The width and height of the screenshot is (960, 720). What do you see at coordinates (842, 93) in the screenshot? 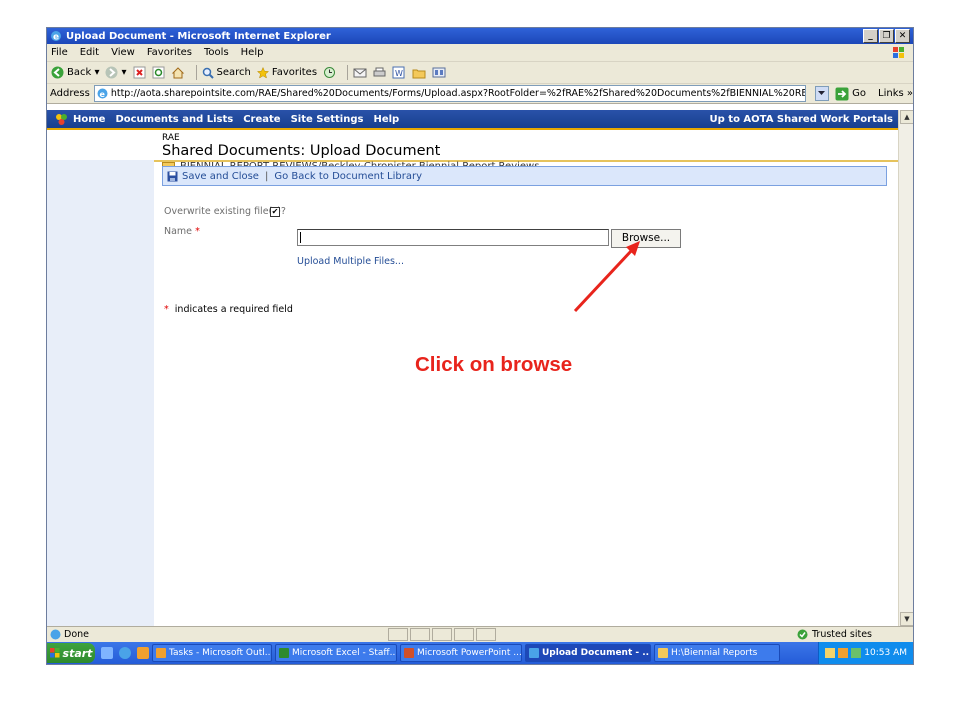
I see `go-arrow-icon` at bounding box center [842, 93].